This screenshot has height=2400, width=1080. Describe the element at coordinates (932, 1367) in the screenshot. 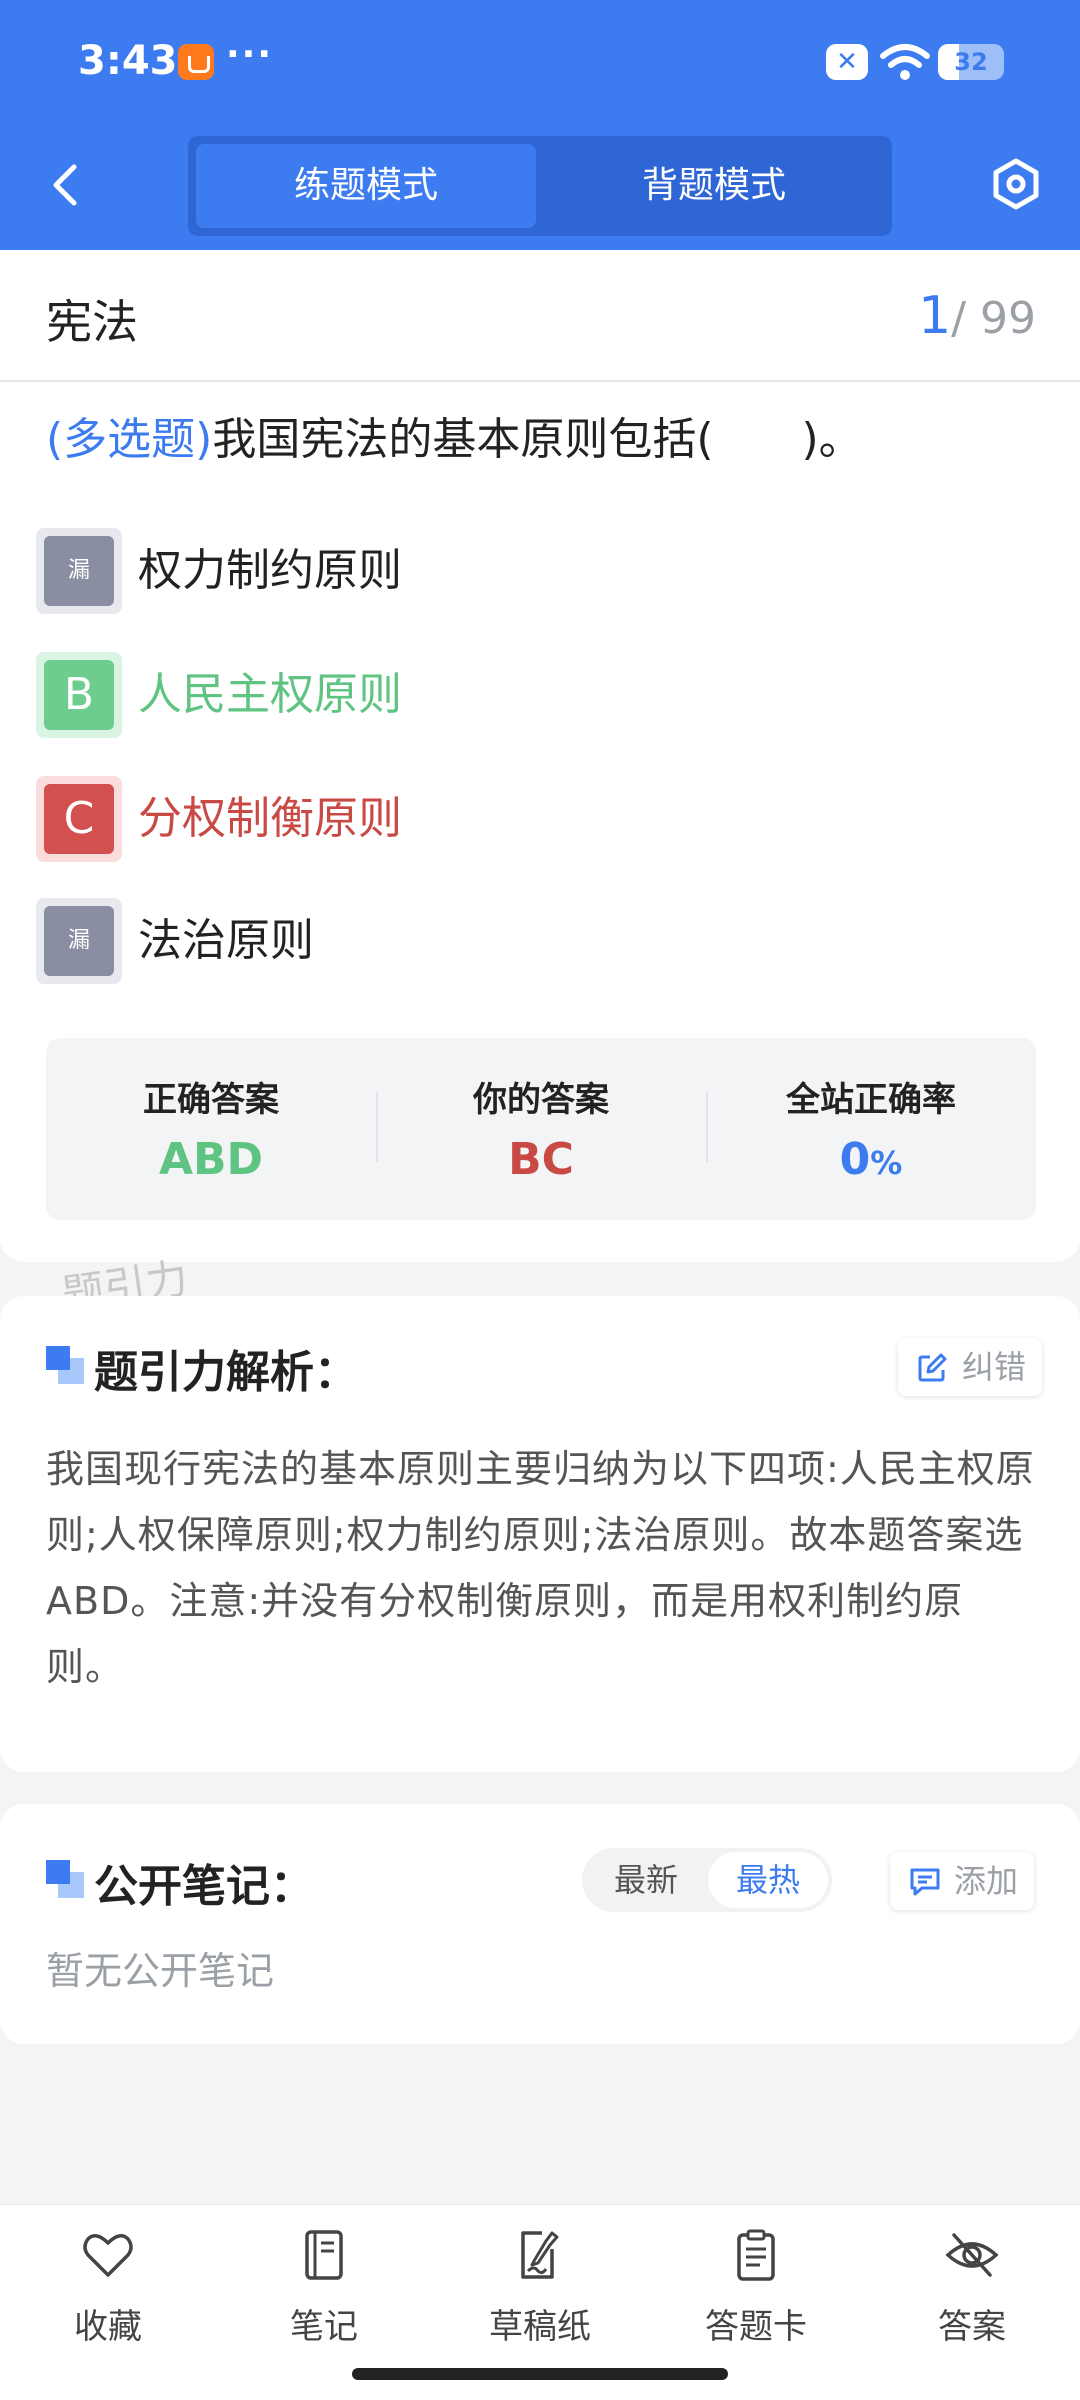

I see `edit-icon` at that location.